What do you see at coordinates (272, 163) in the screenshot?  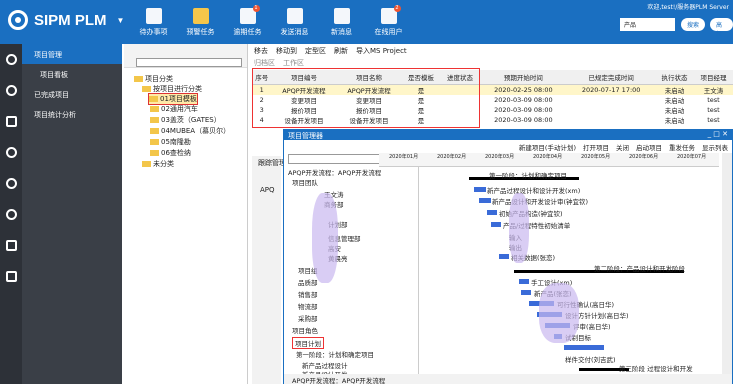 I see `tracking-tab: 跟踪管理` at bounding box center [272, 163].